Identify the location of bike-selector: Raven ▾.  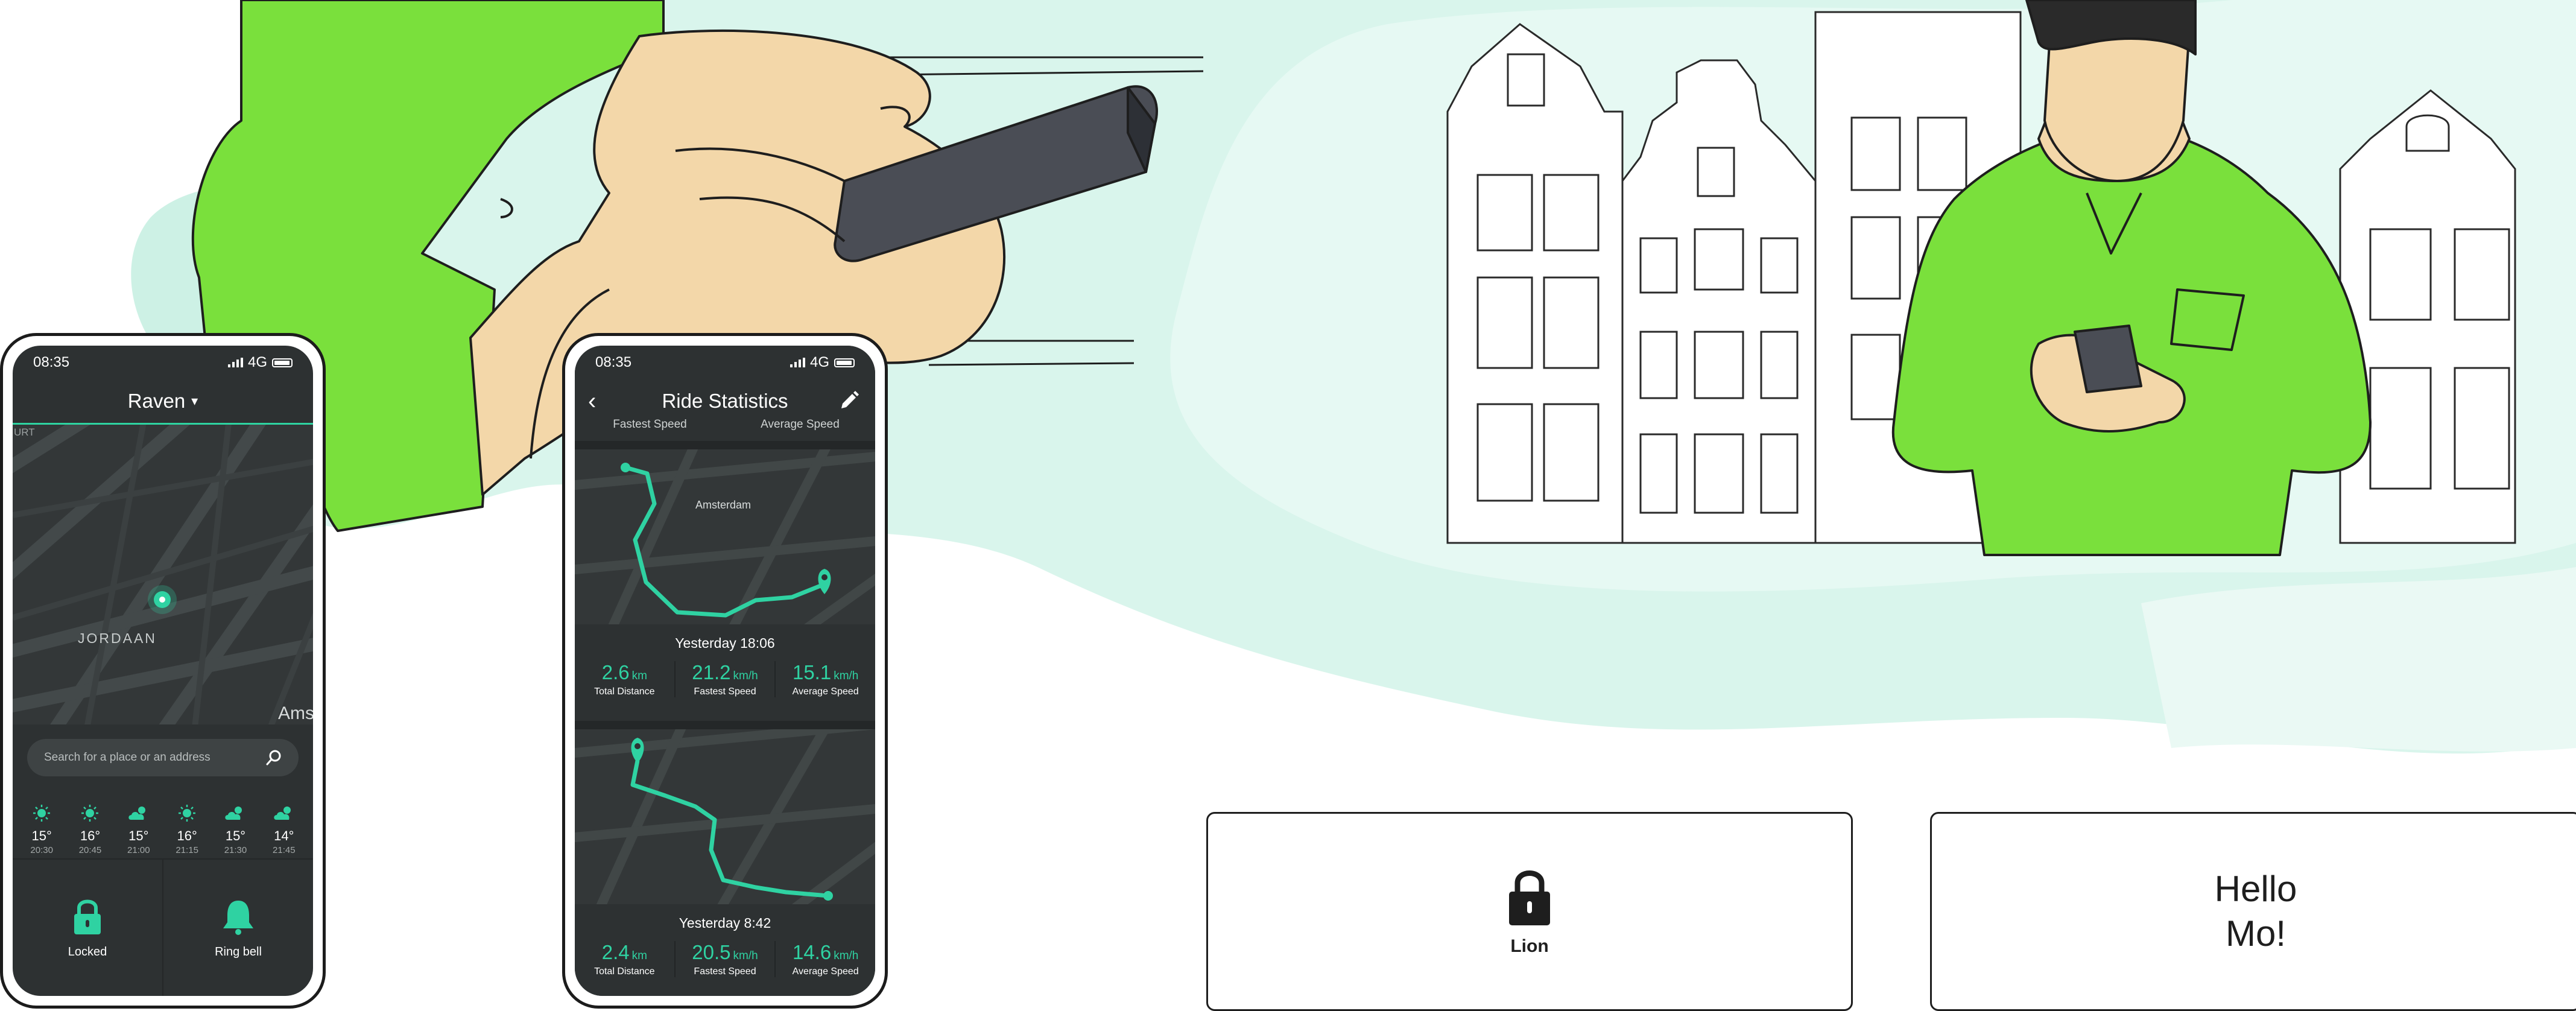
(163, 402).